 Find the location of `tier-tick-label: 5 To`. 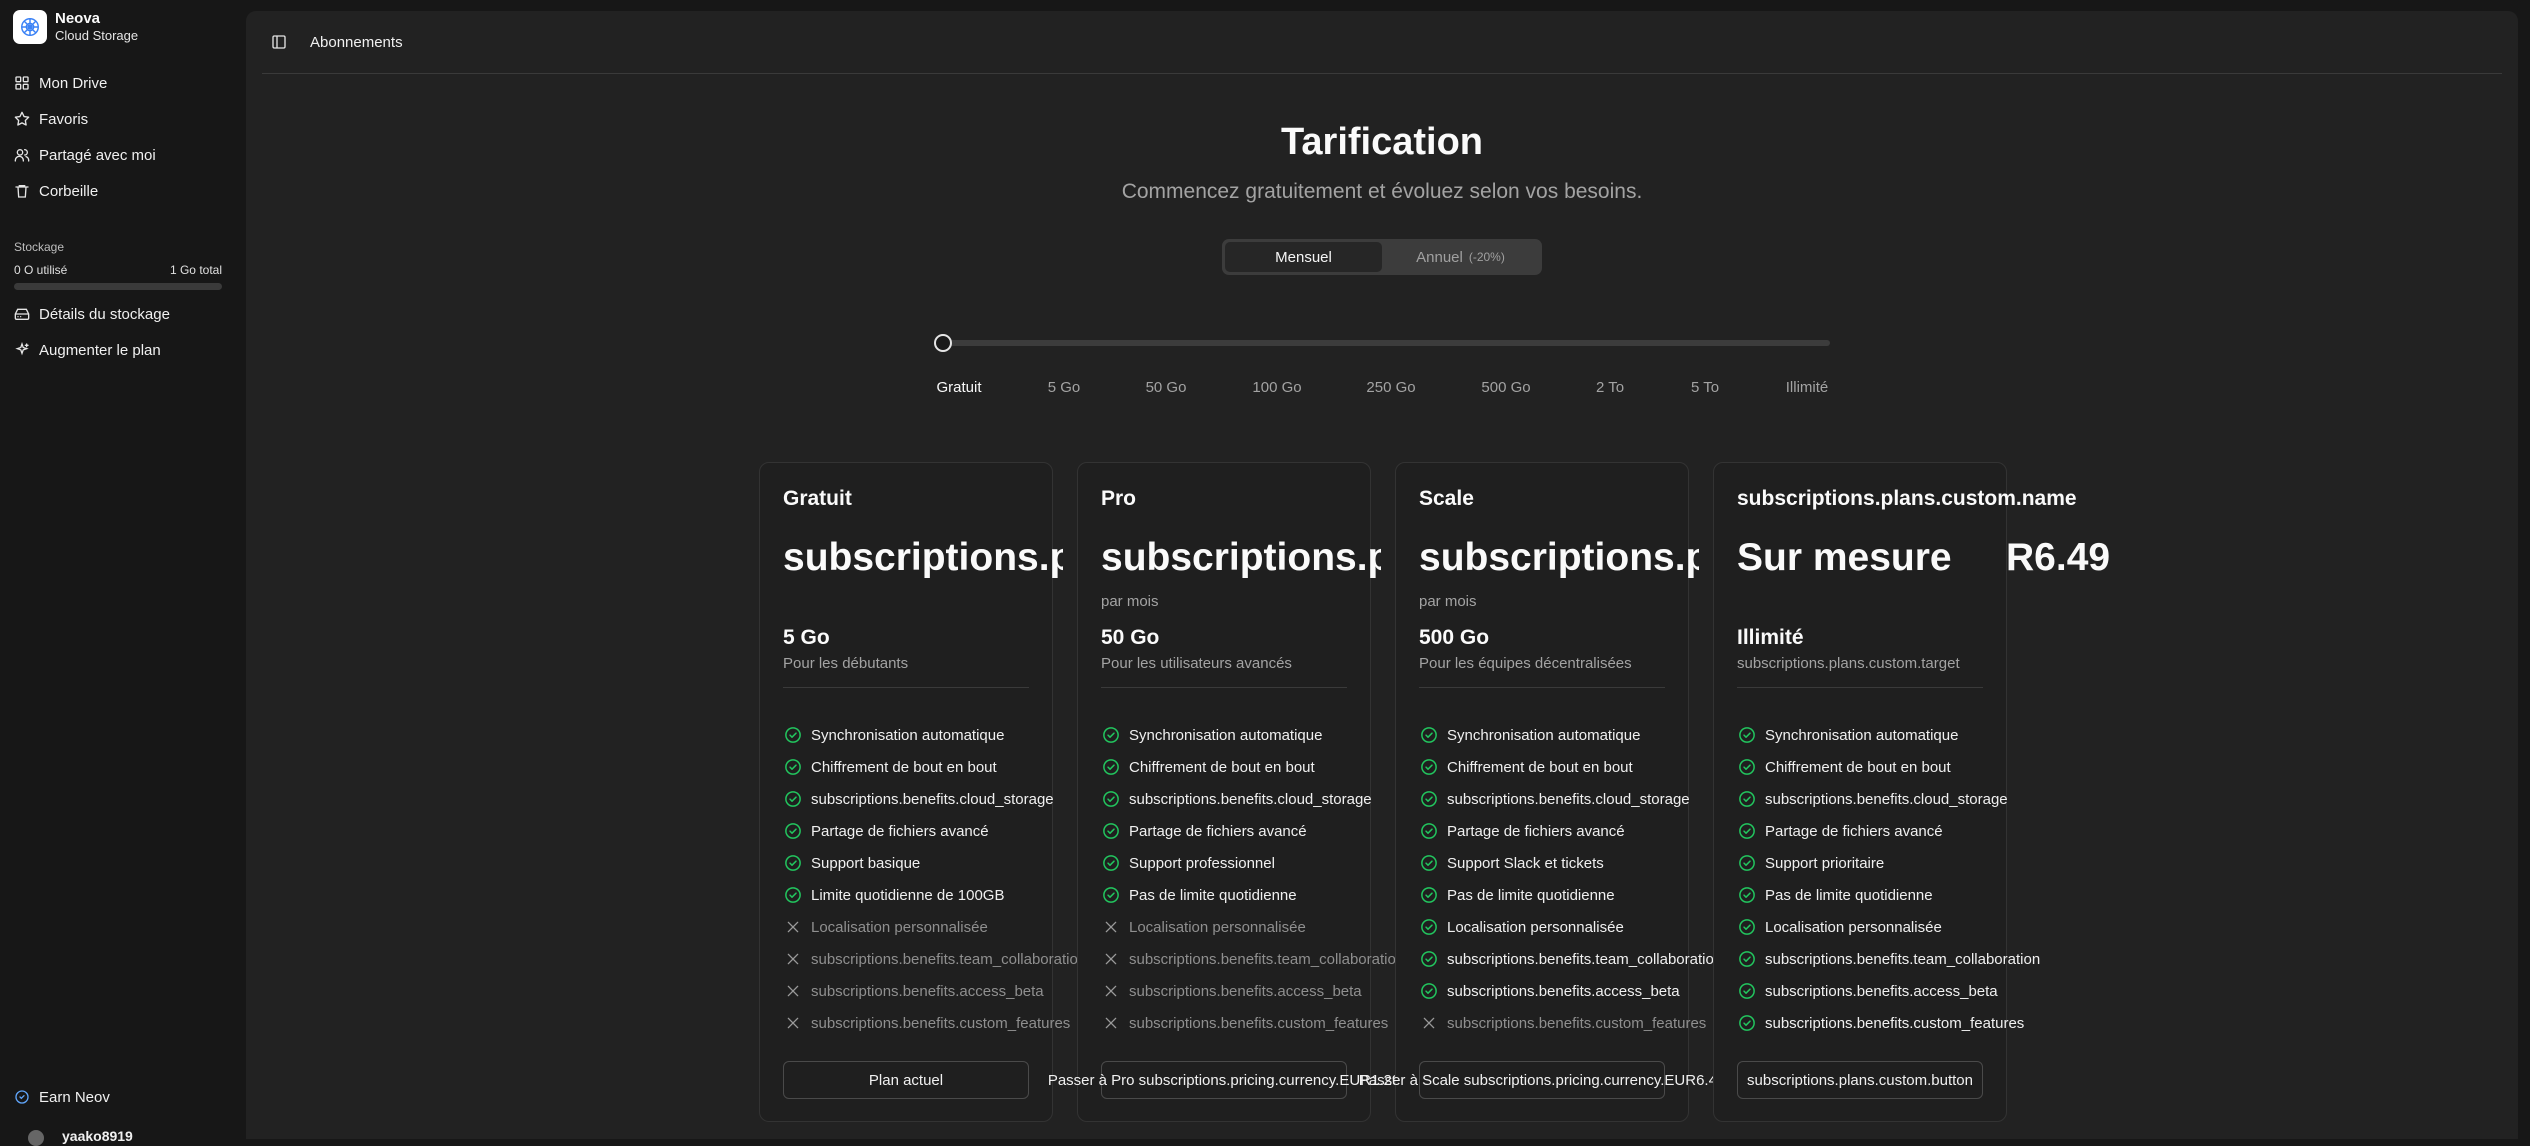

tier-tick-label: 5 To is located at coordinates (1705, 387).